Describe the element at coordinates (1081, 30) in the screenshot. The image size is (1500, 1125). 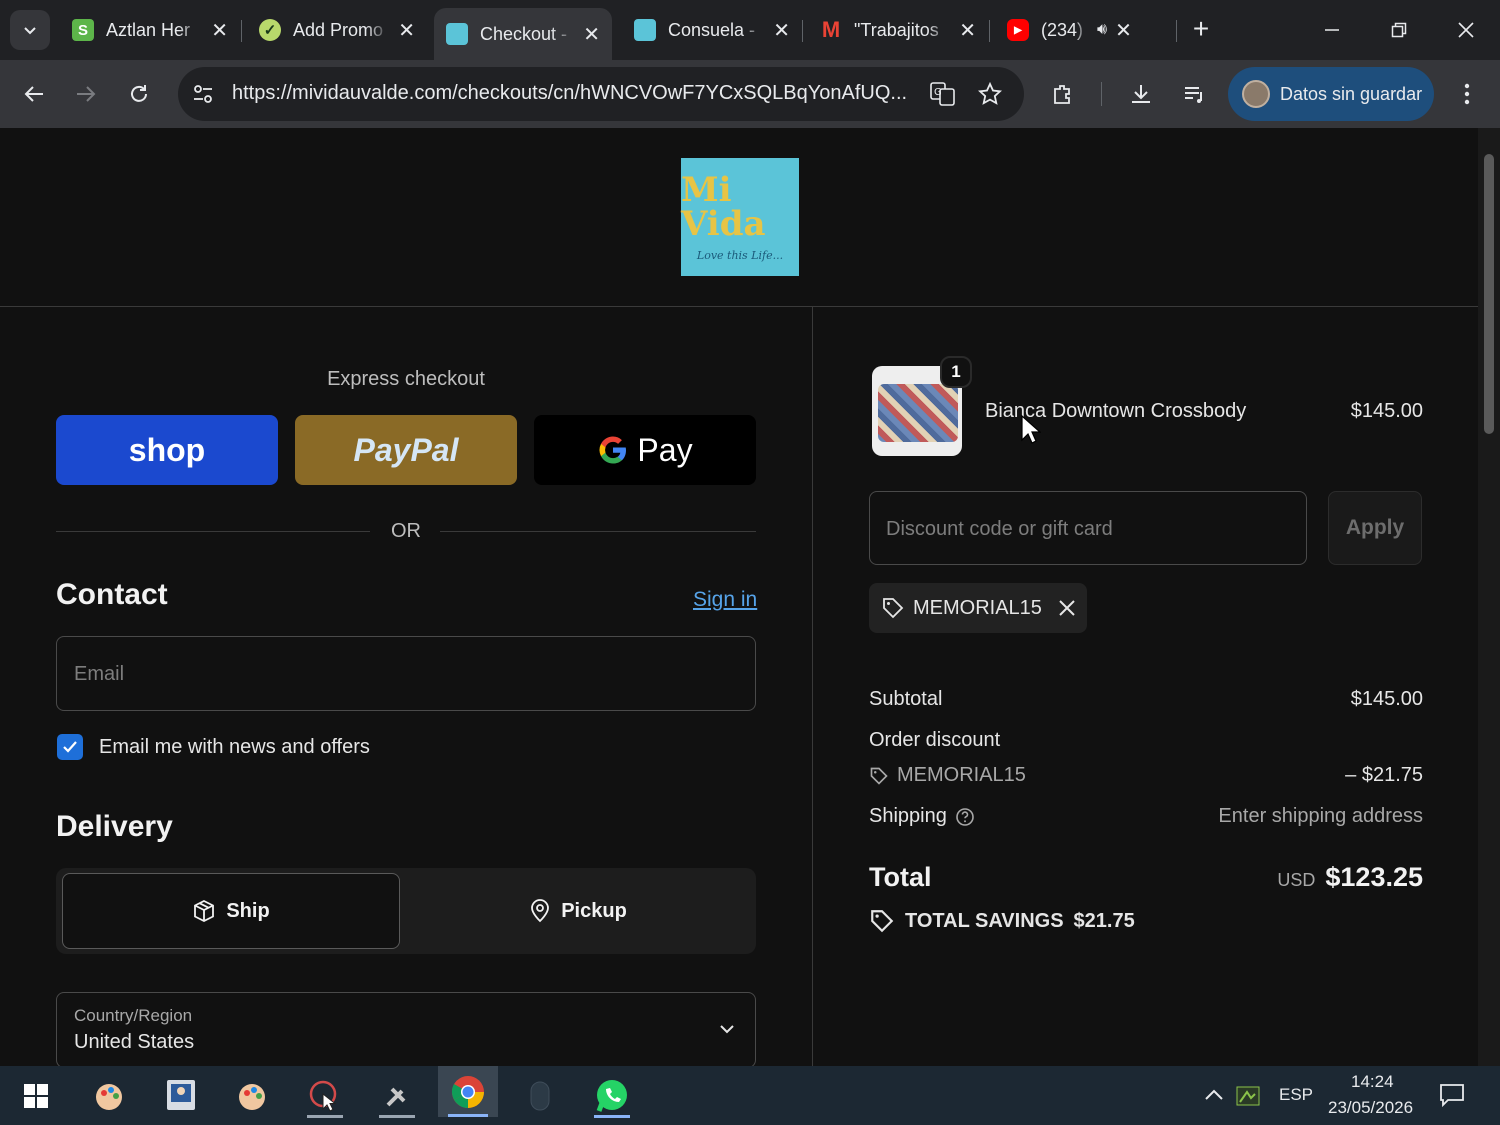
I see `tab-youtube: ▶ (234) S 🔊︎ ✕` at that location.